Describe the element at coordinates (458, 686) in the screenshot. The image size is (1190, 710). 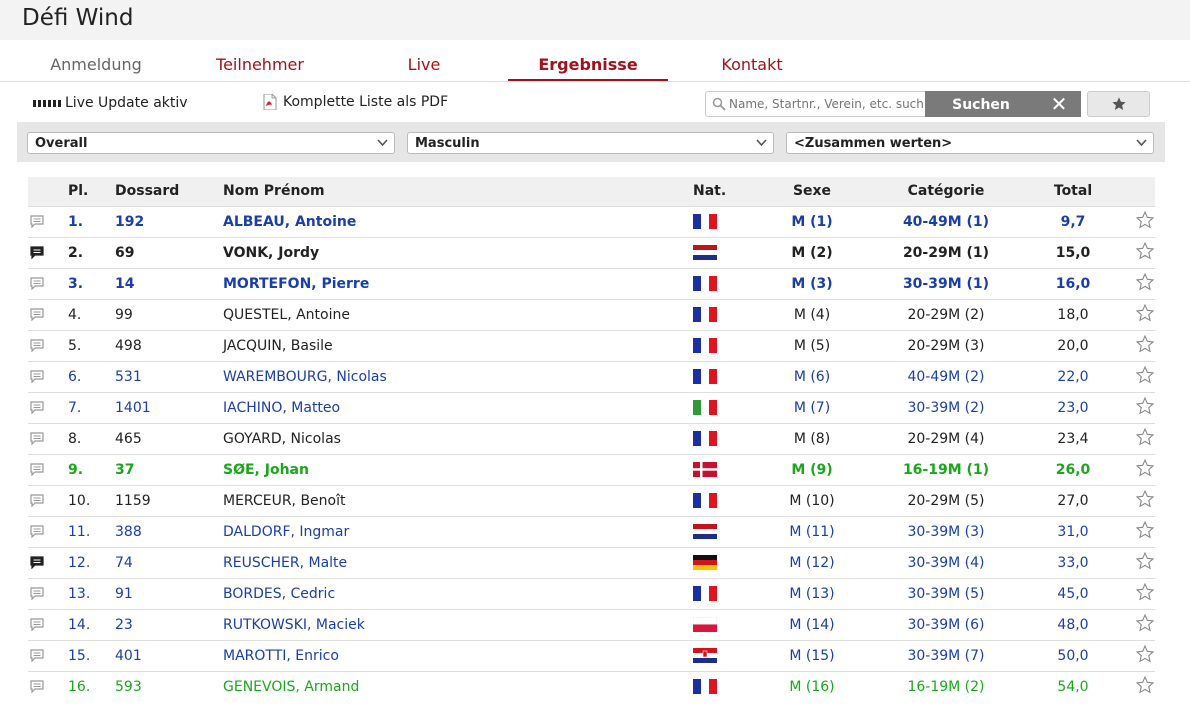
I see `cell-name: GENEVOIS, Armand` at that location.